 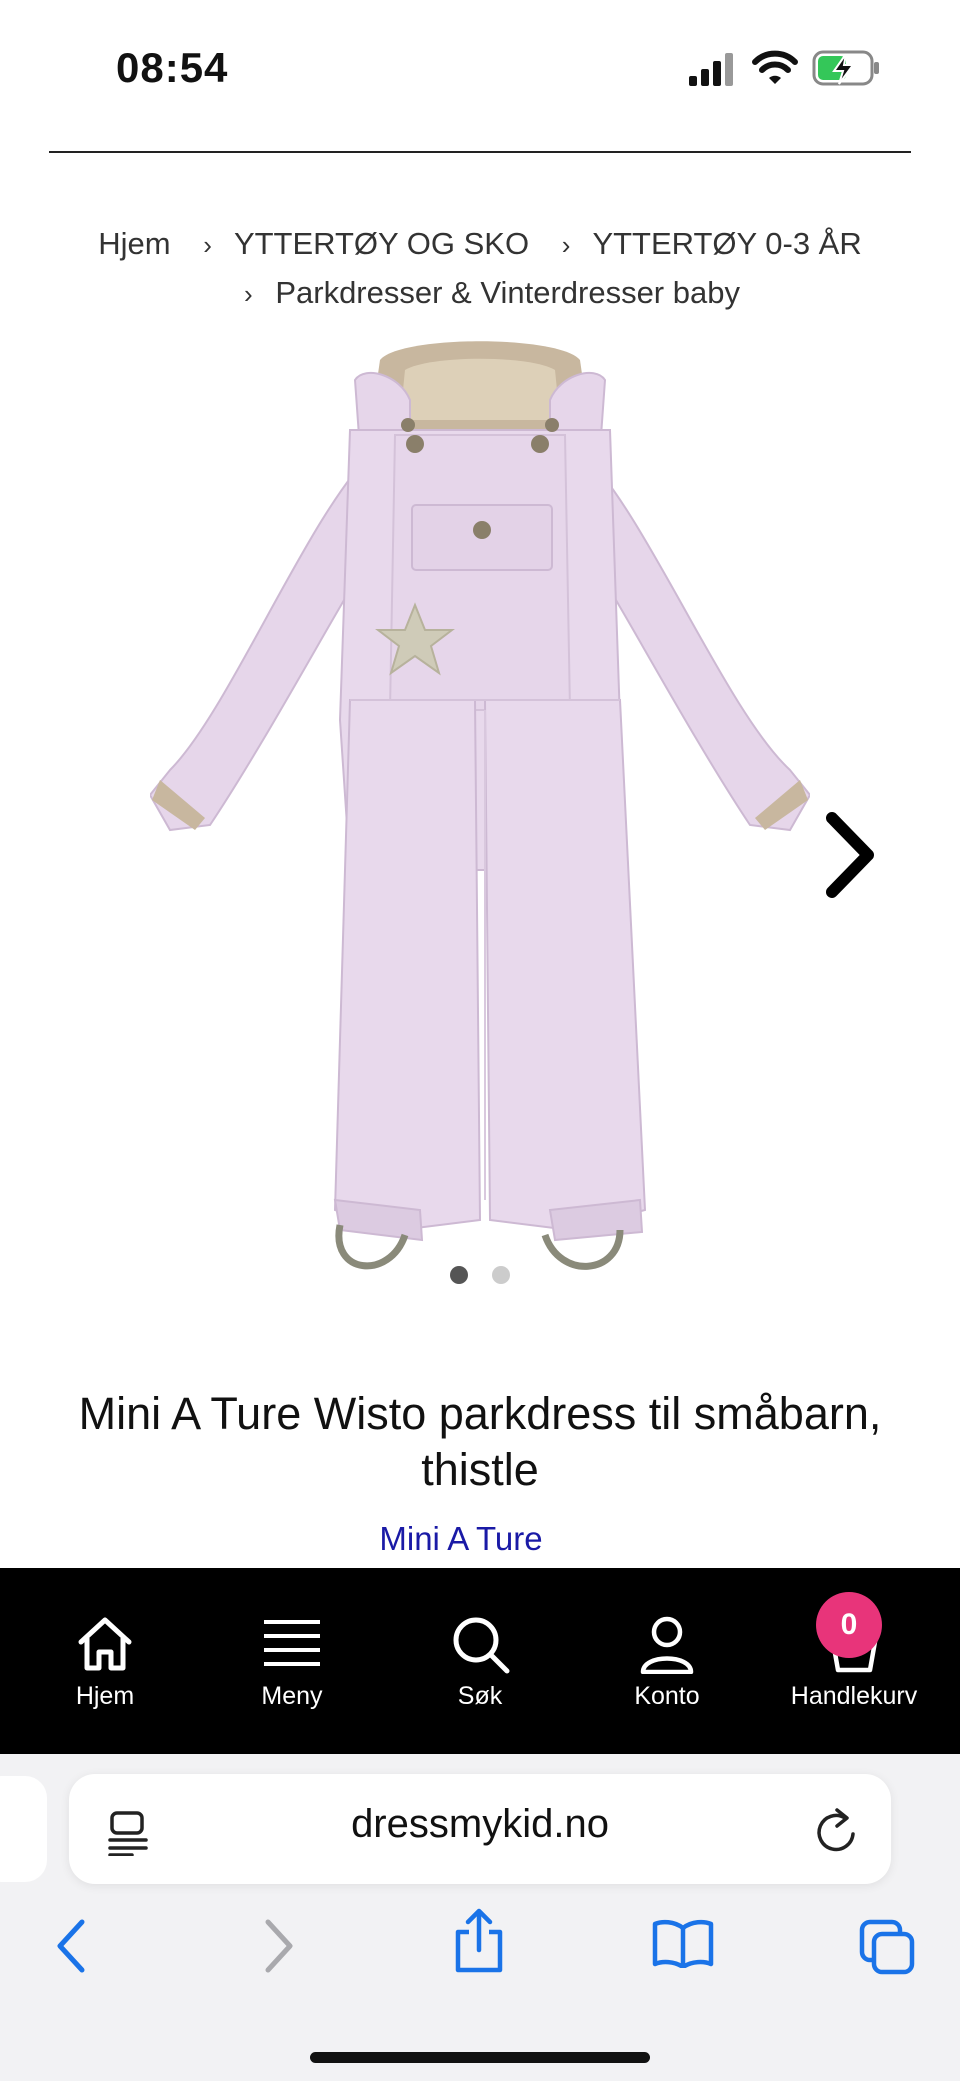 I want to click on breadcrumb-item-outerwear: YTTERTØY OG SKO, so click(x=381, y=243).